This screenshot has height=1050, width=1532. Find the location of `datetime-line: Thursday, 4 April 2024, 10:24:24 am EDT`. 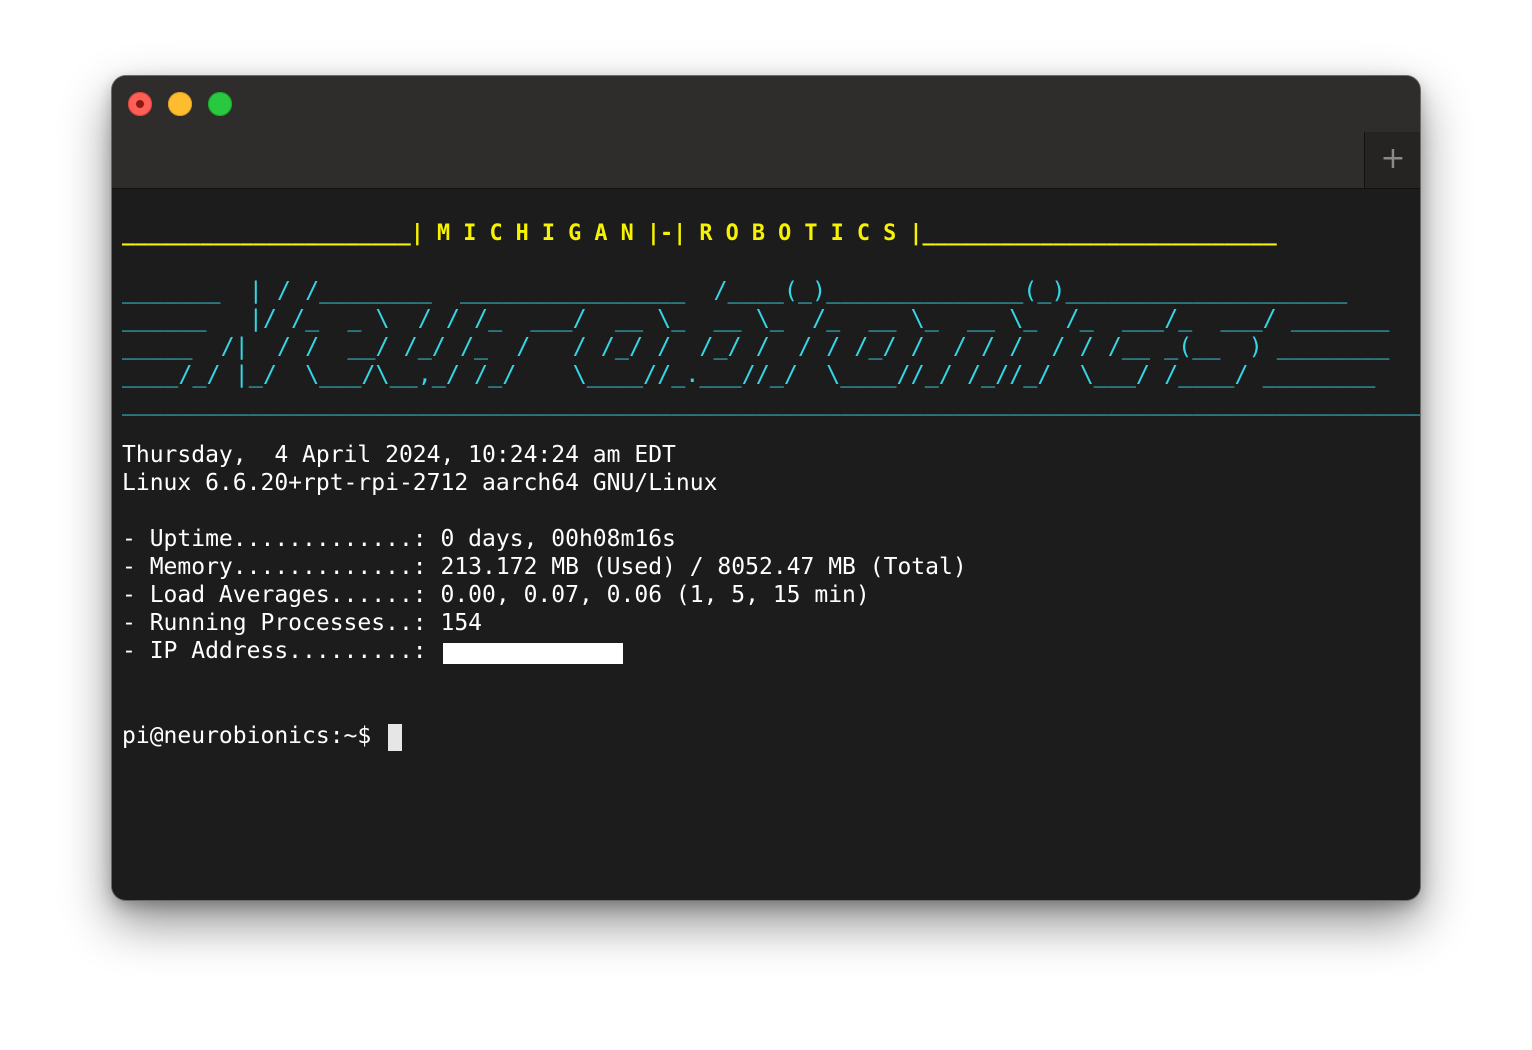

datetime-line: Thursday, 4 April 2024, 10:24:24 am EDT is located at coordinates (399, 455).